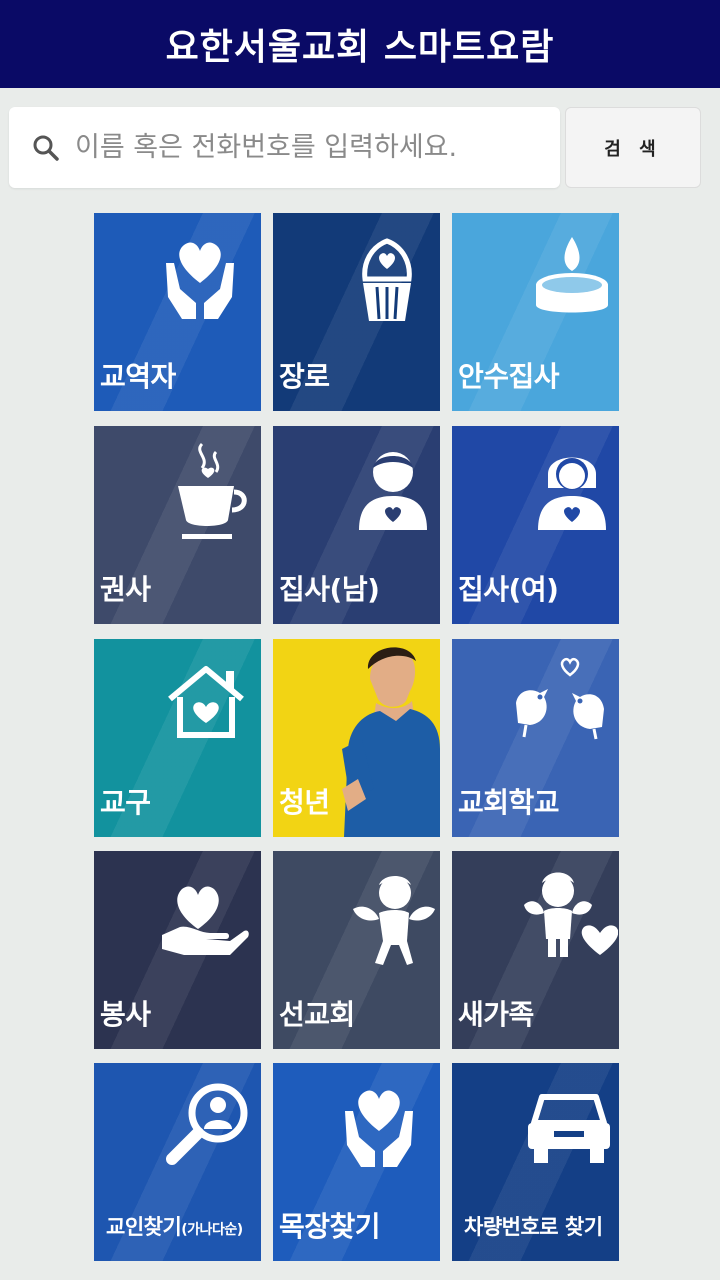 The width and height of the screenshot is (720, 1280). I want to click on tile-mission: 선교회, so click(356, 950).